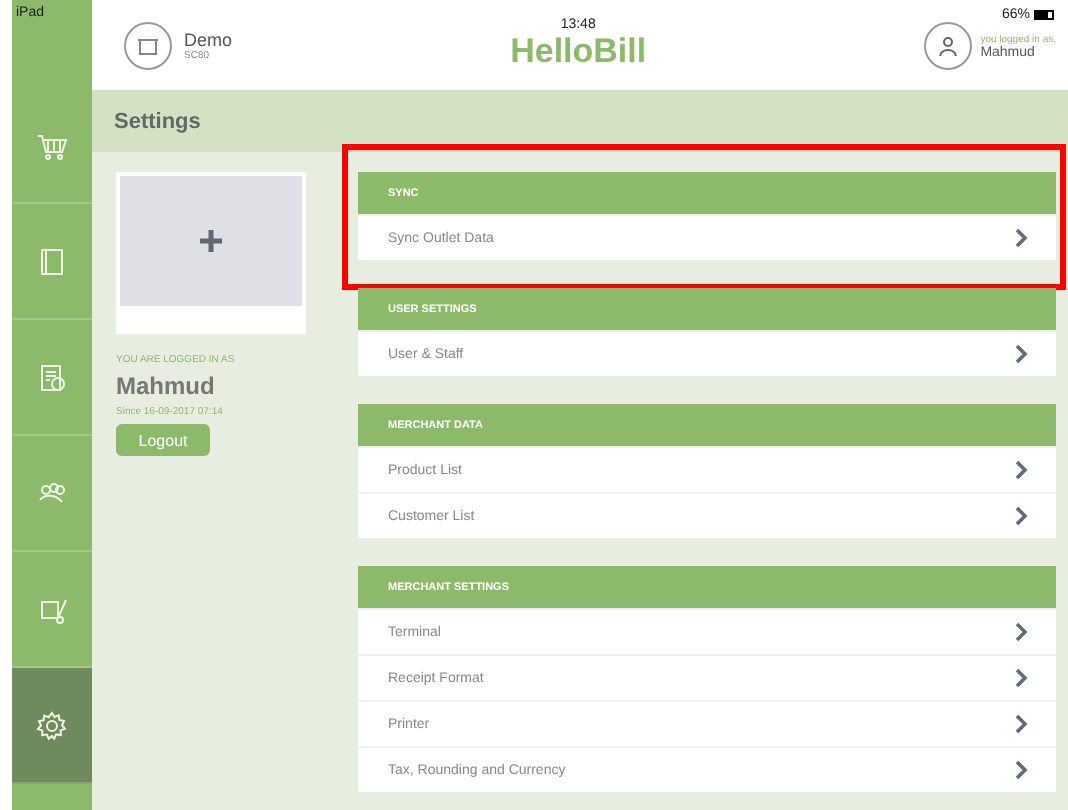  What do you see at coordinates (1045, 15) in the screenshot?
I see `battery-icon` at bounding box center [1045, 15].